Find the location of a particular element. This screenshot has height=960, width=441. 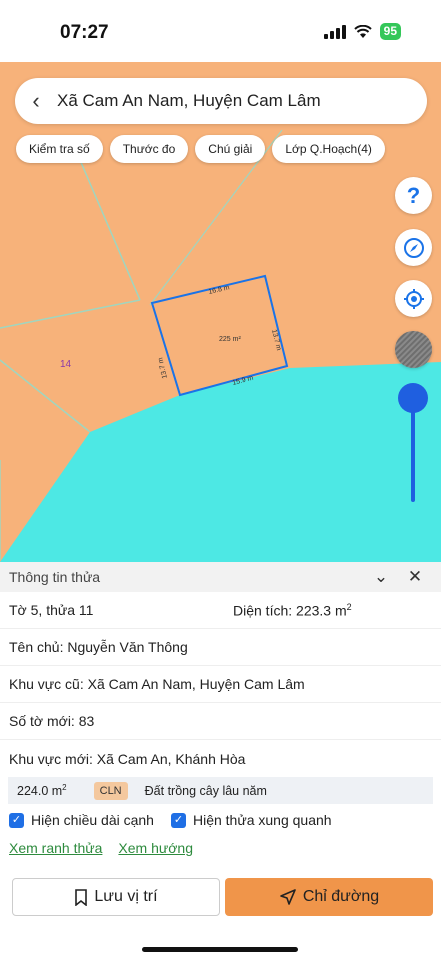

panel-title: Thông tin thửa is located at coordinates (55, 577).